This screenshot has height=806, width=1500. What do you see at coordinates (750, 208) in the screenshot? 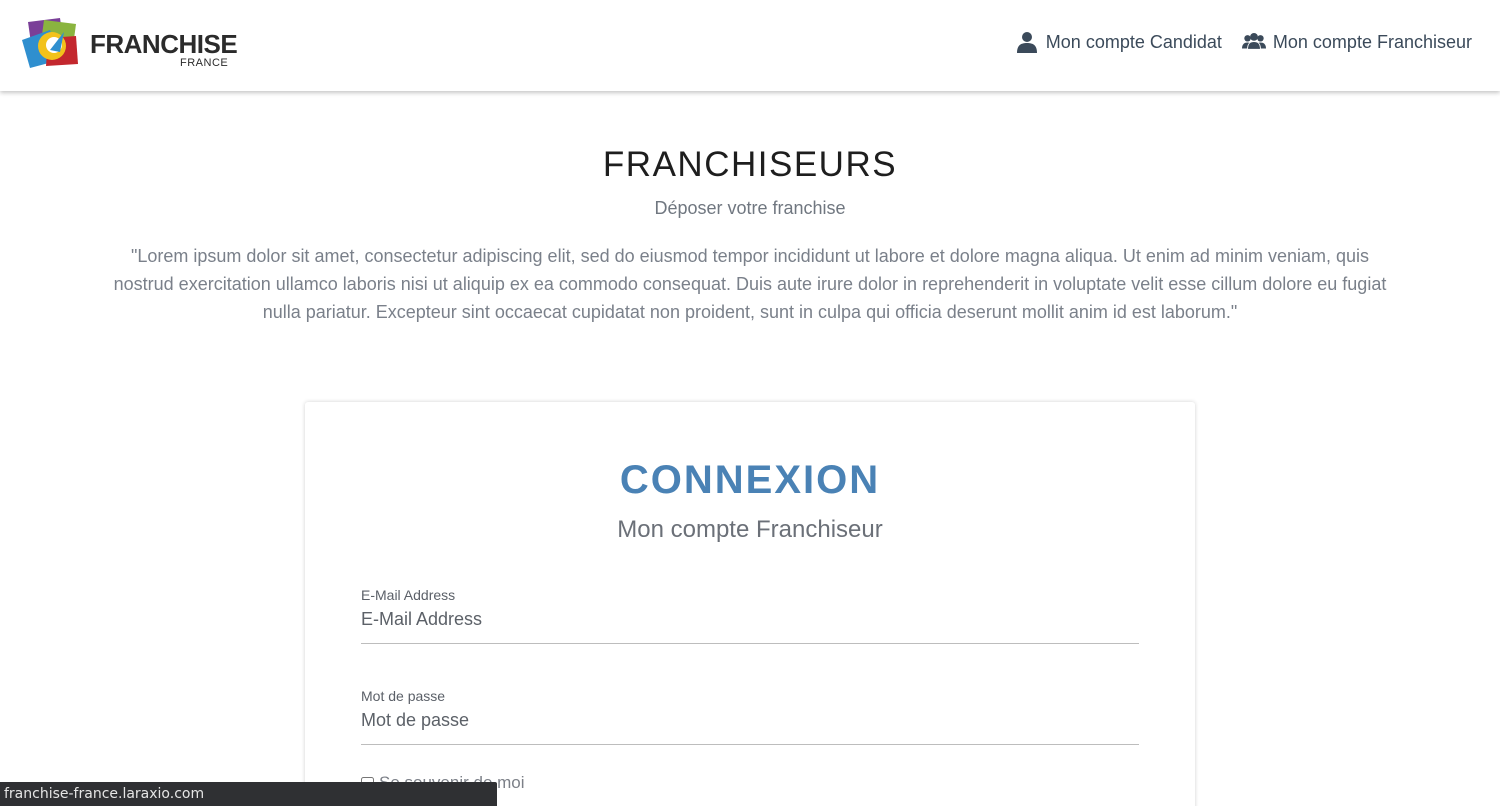
I see `page-subtitle: Déposer votre franchise` at bounding box center [750, 208].